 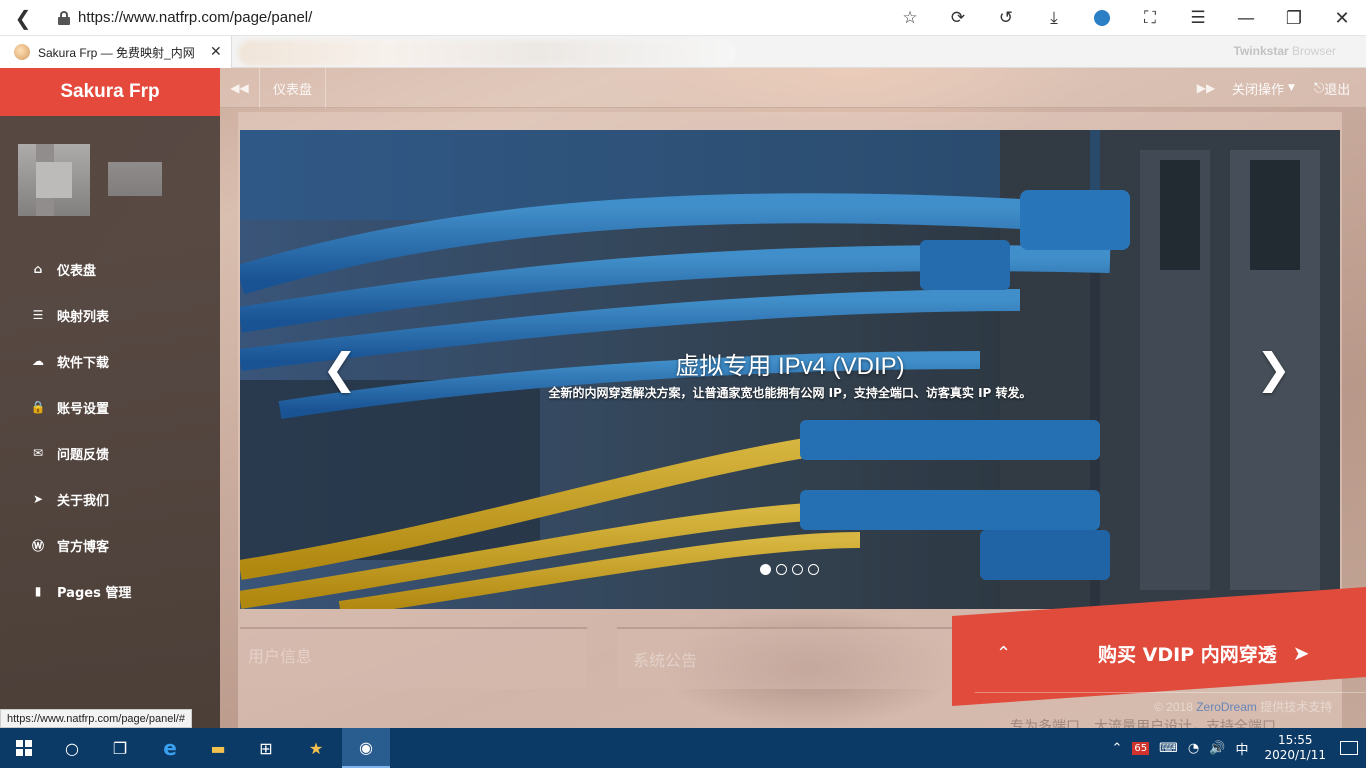 What do you see at coordinates (802, 658) in the screenshot?
I see `notice-panel: 系统公告` at bounding box center [802, 658].